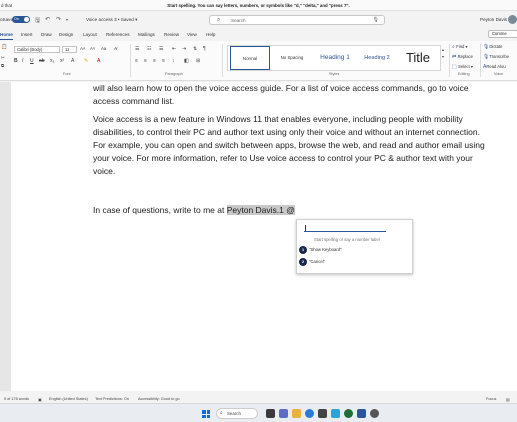 The image size is (517, 422). What do you see at coordinates (98, 61) in the screenshot?
I see `font-color-icon: A` at bounding box center [98, 61].